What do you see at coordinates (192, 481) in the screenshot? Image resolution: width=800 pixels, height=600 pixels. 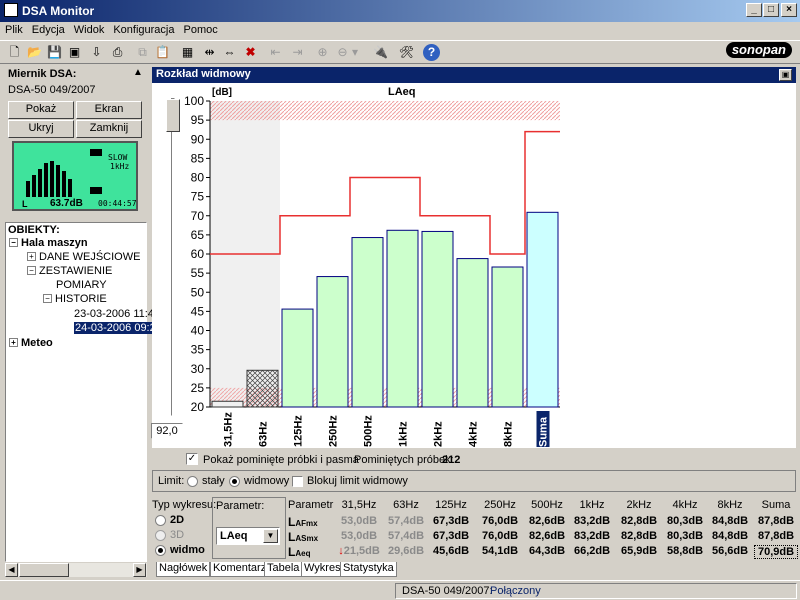 I see `limit-const-radio` at bounding box center [192, 481].